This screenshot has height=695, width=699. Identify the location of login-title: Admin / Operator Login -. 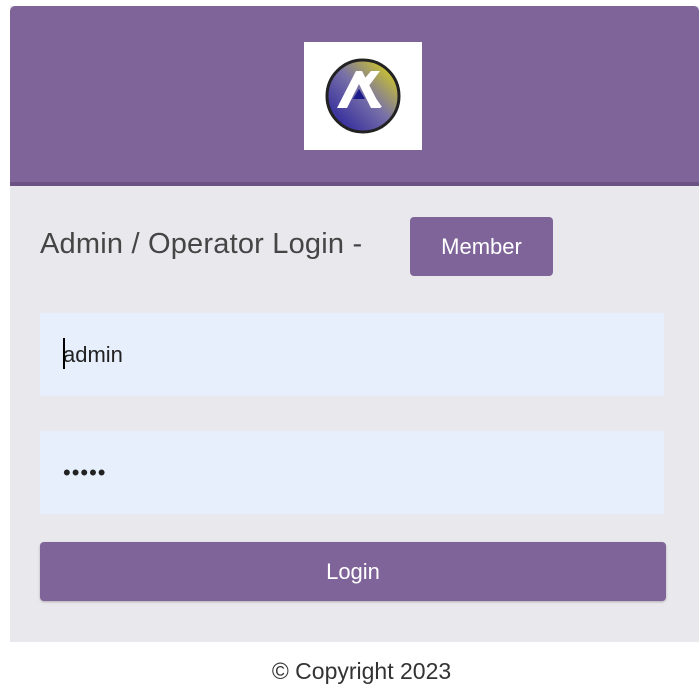
(201, 244).